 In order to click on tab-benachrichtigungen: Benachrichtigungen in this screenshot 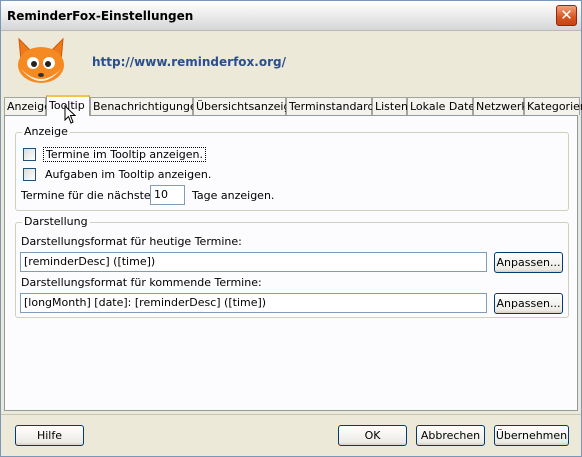, I will do `click(147, 106)`.